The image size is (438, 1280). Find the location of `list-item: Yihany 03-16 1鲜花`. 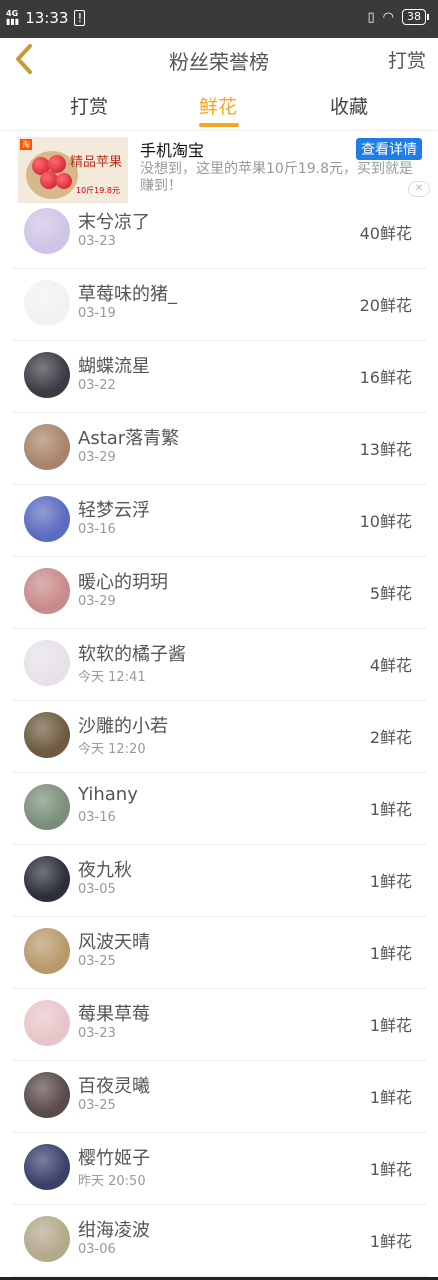

list-item: Yihany 03-16 1鲜花 is located at coordinates (219, 808).